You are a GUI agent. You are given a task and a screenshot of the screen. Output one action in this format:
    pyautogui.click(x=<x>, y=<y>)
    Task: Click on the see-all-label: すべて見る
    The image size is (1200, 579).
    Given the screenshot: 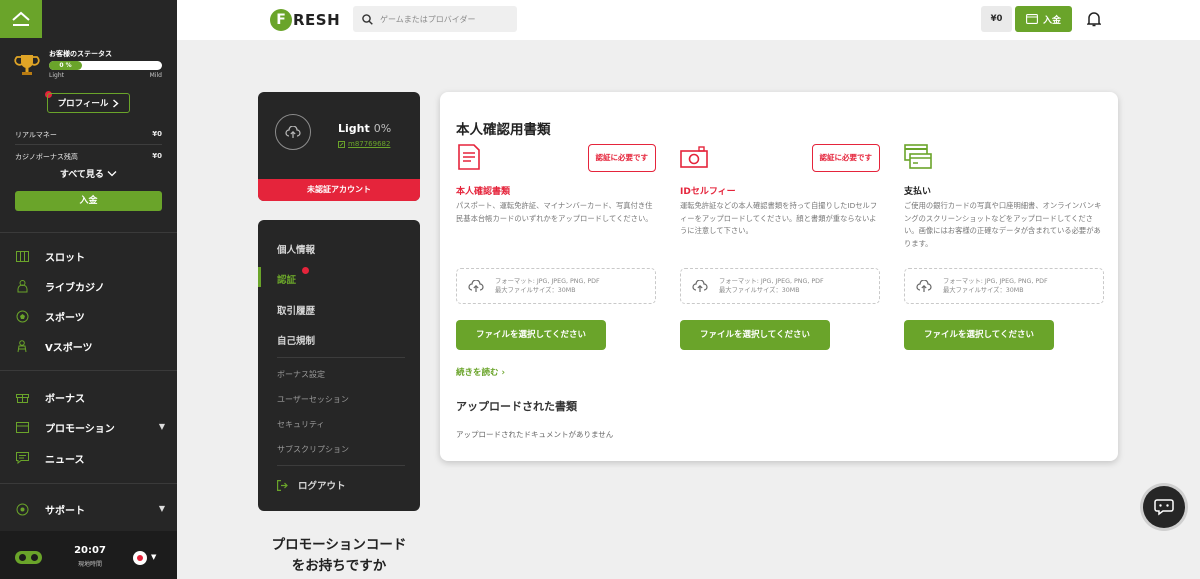 What is the action you would take?
    pyautogui.click(x=81, y=175)
    